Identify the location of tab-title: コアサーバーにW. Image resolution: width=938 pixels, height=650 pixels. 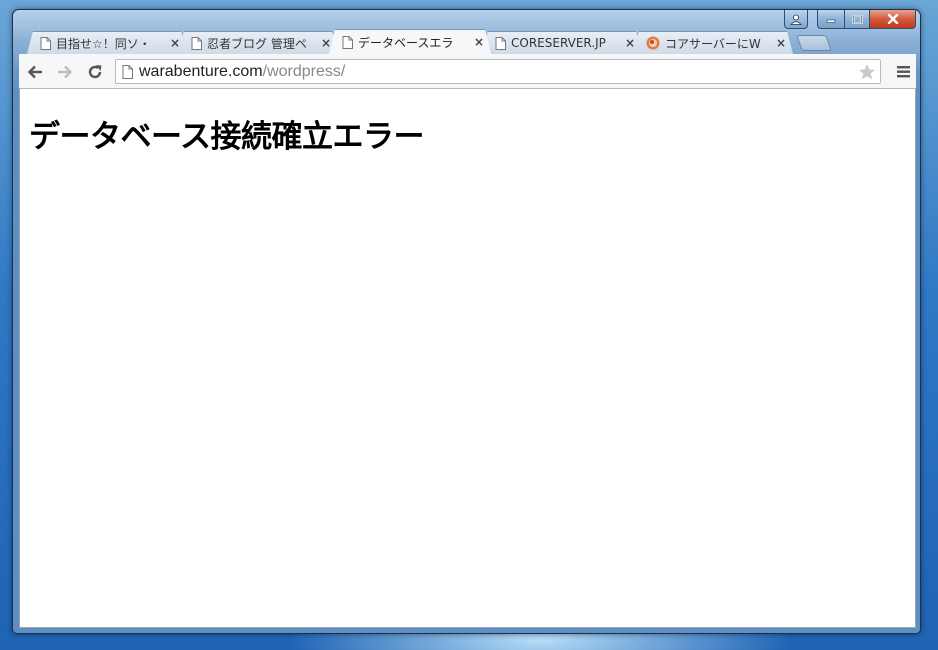
(713, 43).